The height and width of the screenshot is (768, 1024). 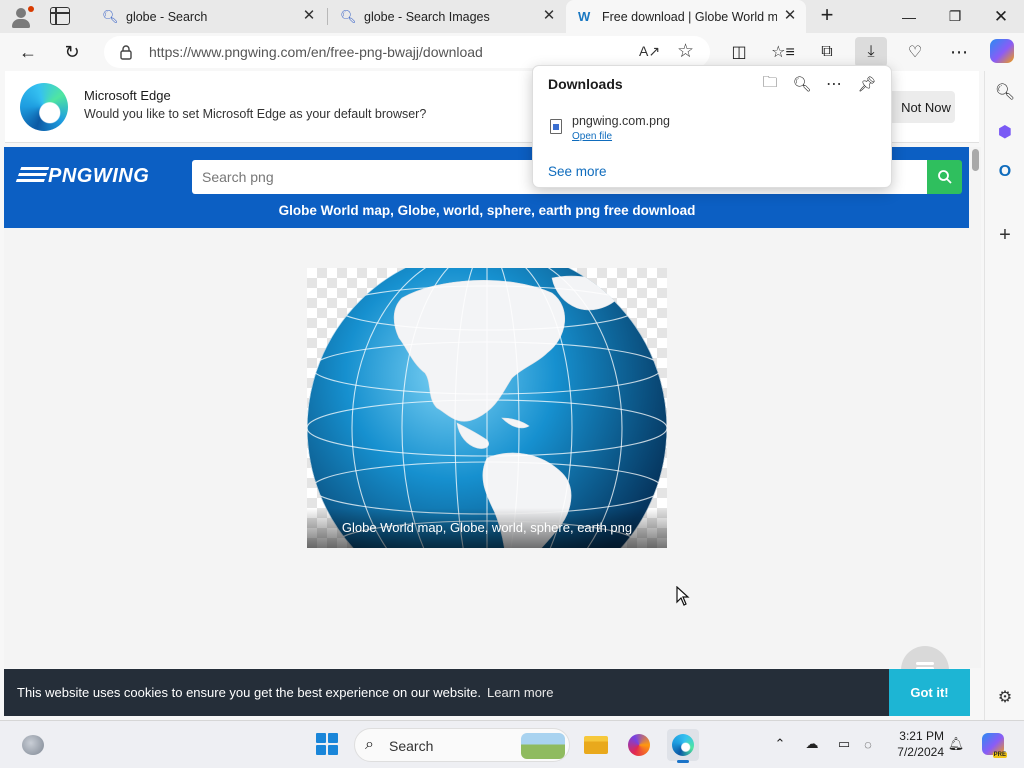 What do you see at coordinates (577, 171) in the screenshot?
I see `see-more-link: See more` at bounding box center [577, 171].